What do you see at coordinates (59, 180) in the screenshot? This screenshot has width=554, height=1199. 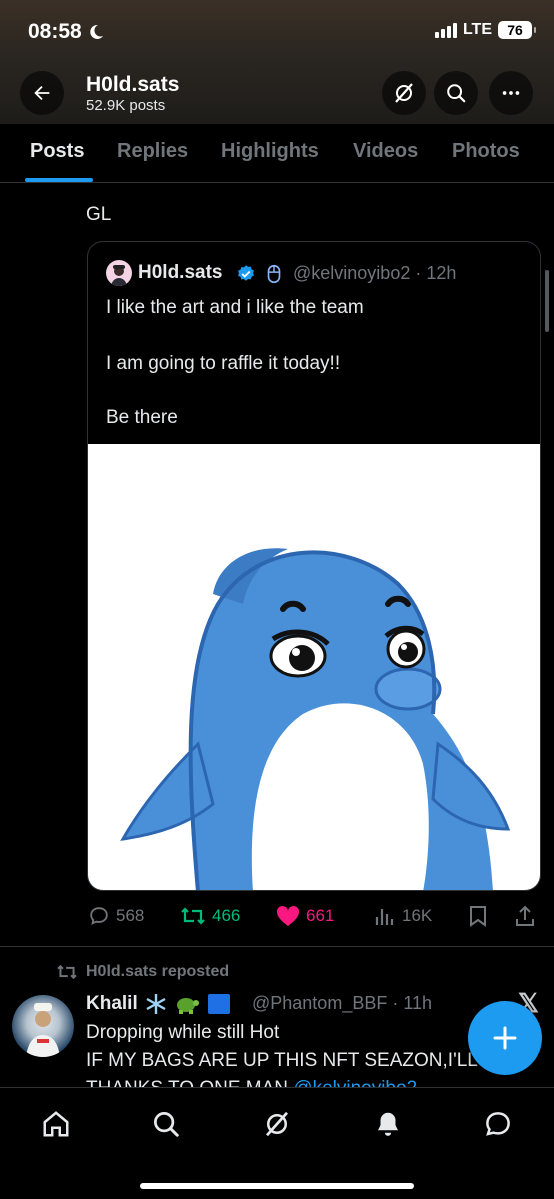 I see `active-tab-indicator` at bounding box center [59, 180].